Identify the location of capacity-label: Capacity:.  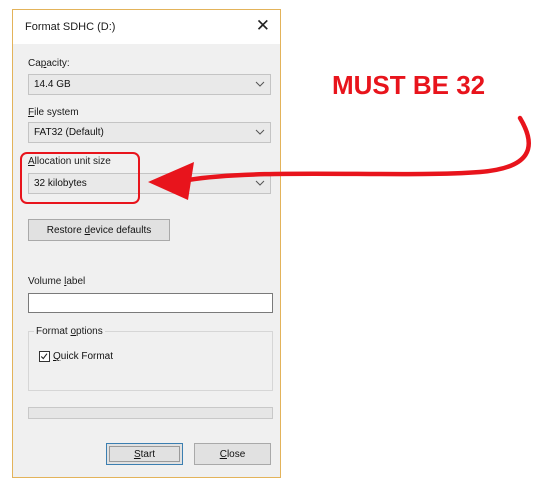
(49, 63).